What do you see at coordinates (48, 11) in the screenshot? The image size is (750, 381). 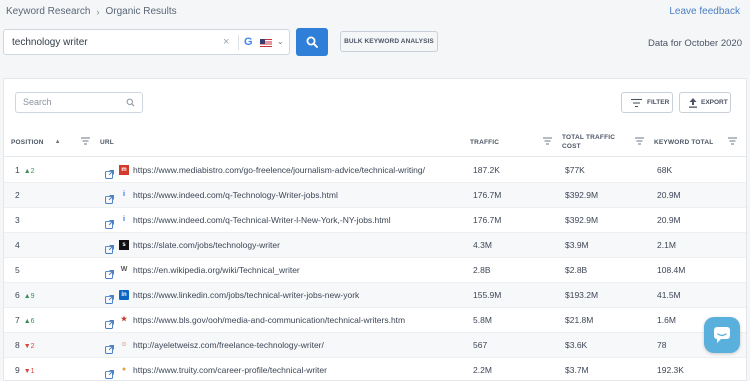 I see `breadcrumb-keyword-research: Keyword Research` at bounding box center [48, 11].